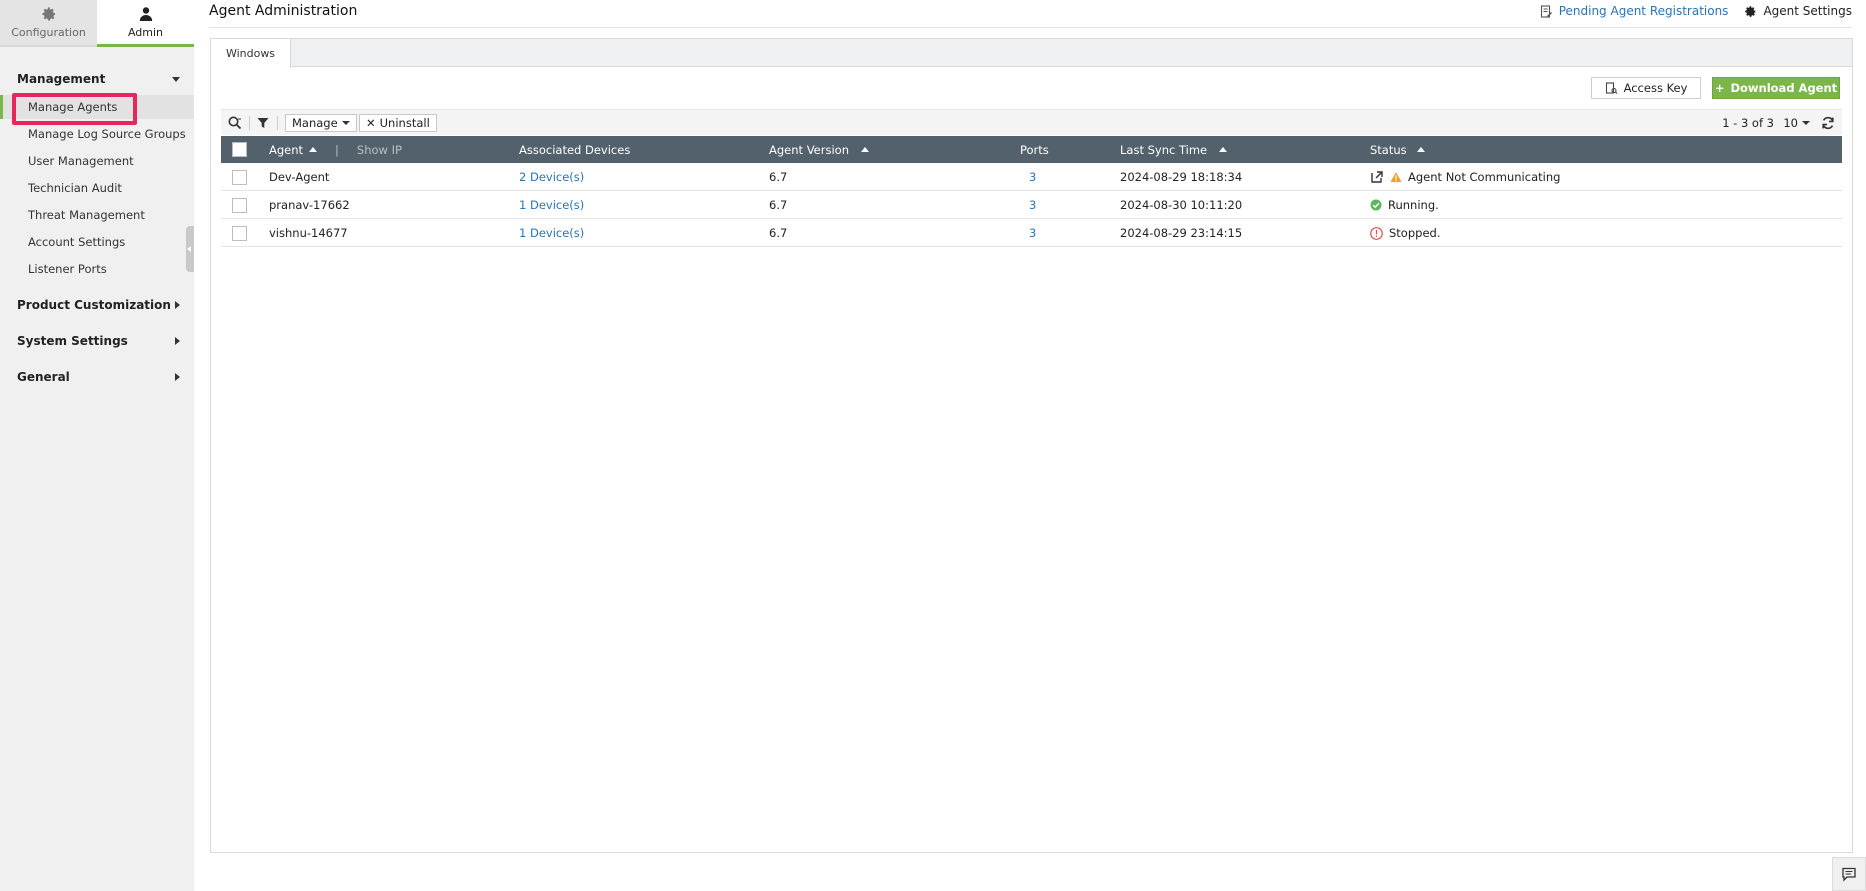 The width and height of the screenshot is (1866, 891). What do you see at coordinates (321, 123) in the screenshot?
I see `manage-dropdown: Manage` at bounding box center [321, 123].